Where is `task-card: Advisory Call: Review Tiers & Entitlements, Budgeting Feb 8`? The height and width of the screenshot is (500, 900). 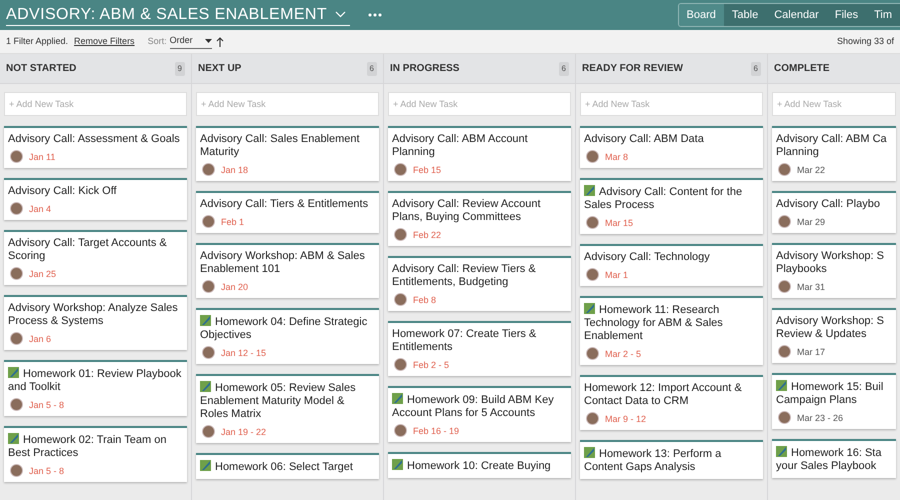
task-card: Advisory Call: Review Tiers & Entitlements, Budgeting Feb 8 is located at coordinates (479, 283).